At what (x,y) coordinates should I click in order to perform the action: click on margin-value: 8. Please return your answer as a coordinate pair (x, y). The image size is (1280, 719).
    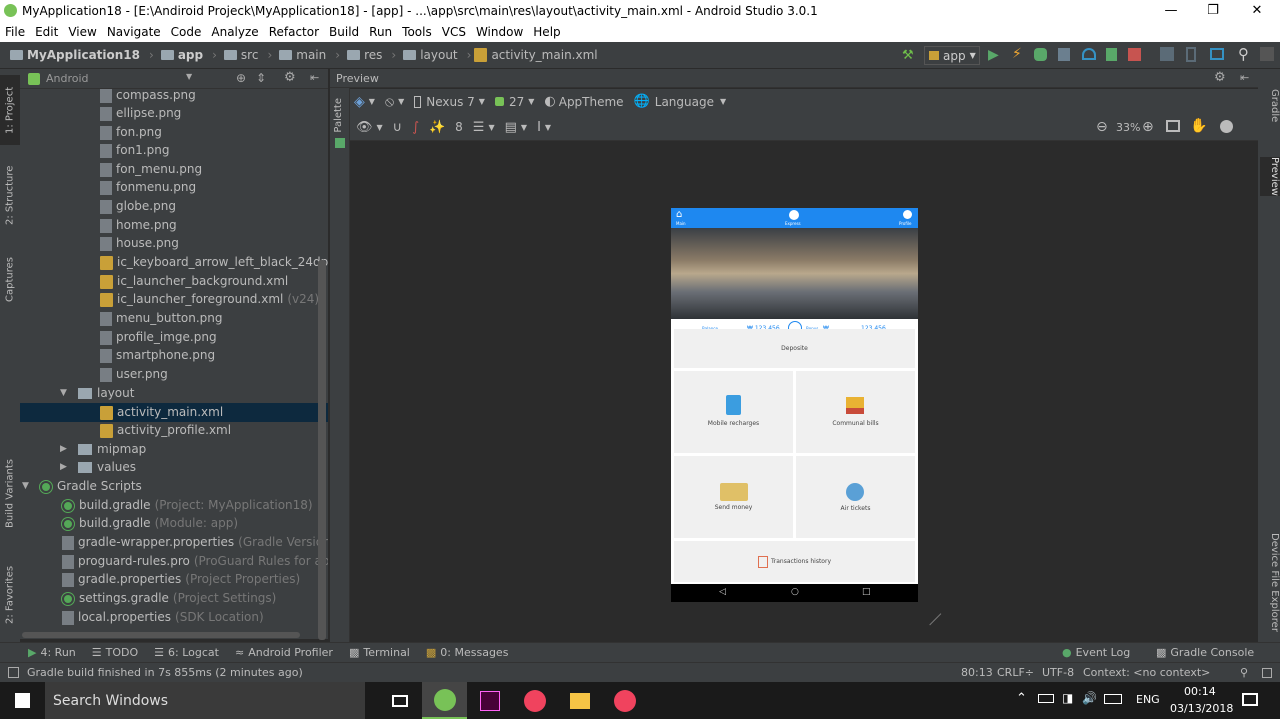
    Looking at the image, I should click on (459, 127).